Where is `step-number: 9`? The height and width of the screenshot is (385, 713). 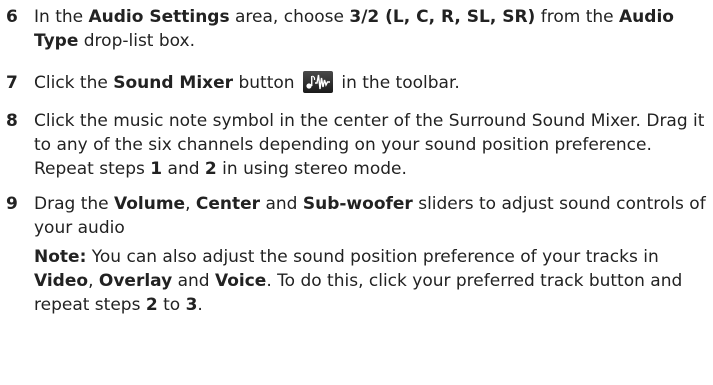 step-number: 9 is located at coordinates (12, 204).